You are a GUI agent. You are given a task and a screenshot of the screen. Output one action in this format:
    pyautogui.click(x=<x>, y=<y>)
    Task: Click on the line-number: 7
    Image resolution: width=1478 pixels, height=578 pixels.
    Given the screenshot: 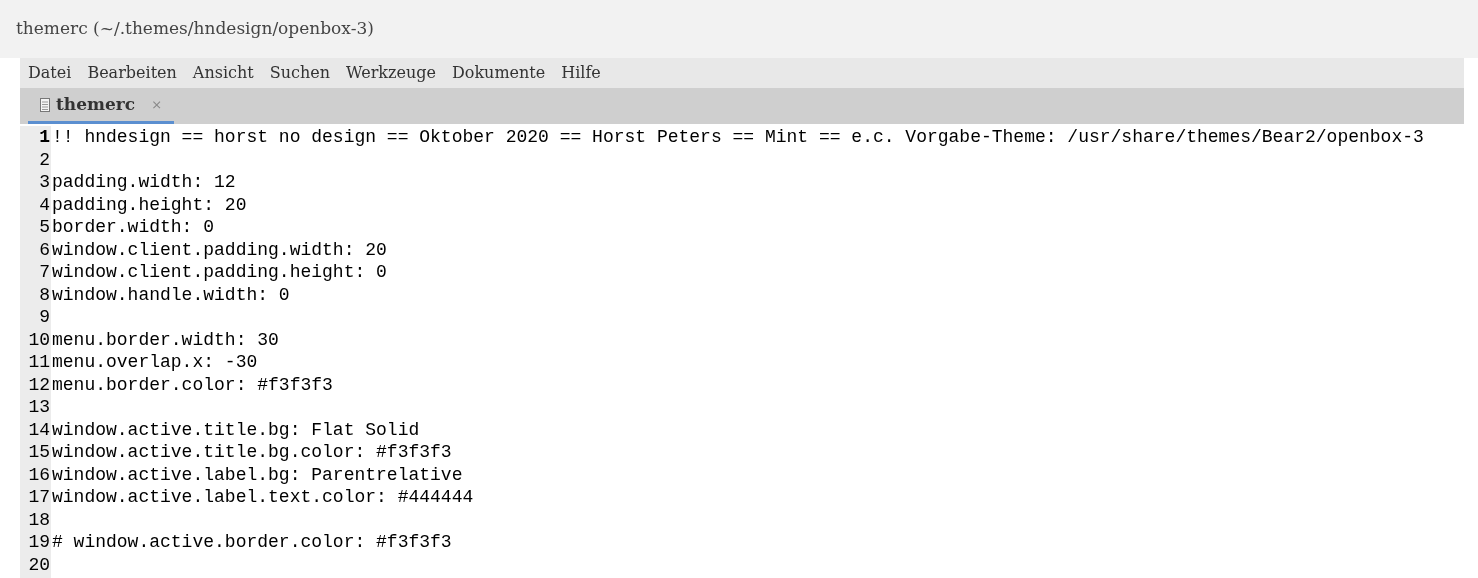 What is the action you would take?
    pyautogui.click(x=44, y=272)
    